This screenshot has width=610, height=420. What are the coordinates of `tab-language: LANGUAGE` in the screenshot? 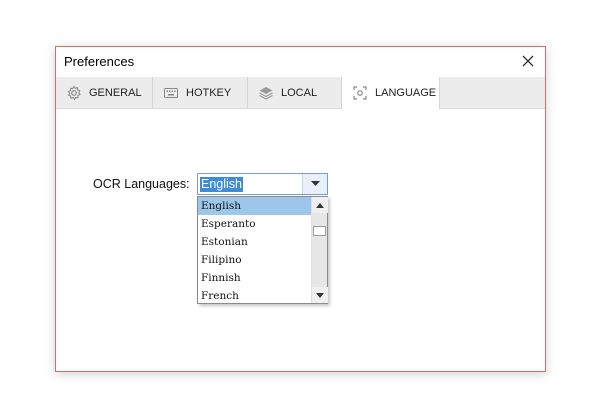 It's located at (391, 93).